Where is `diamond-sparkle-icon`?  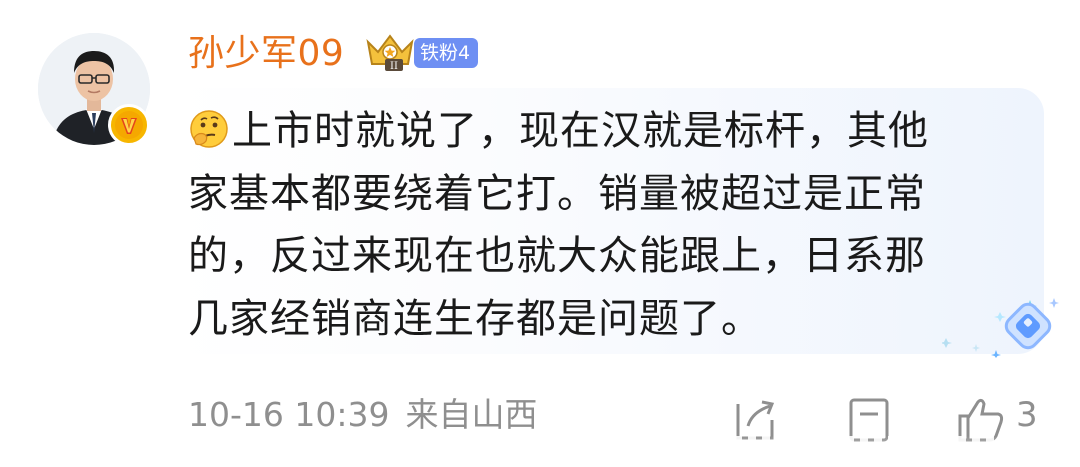 diamond-sparkle-icon is located at coordinates (1003, 325).